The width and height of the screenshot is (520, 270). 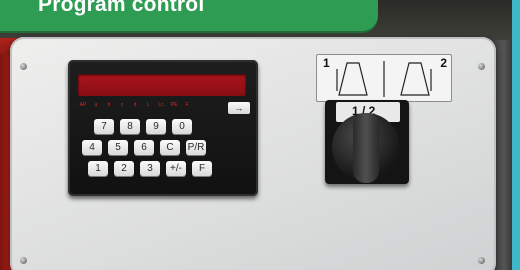 I want to click on direction-sign-plate: 1 2, so click(x=384, y=78).